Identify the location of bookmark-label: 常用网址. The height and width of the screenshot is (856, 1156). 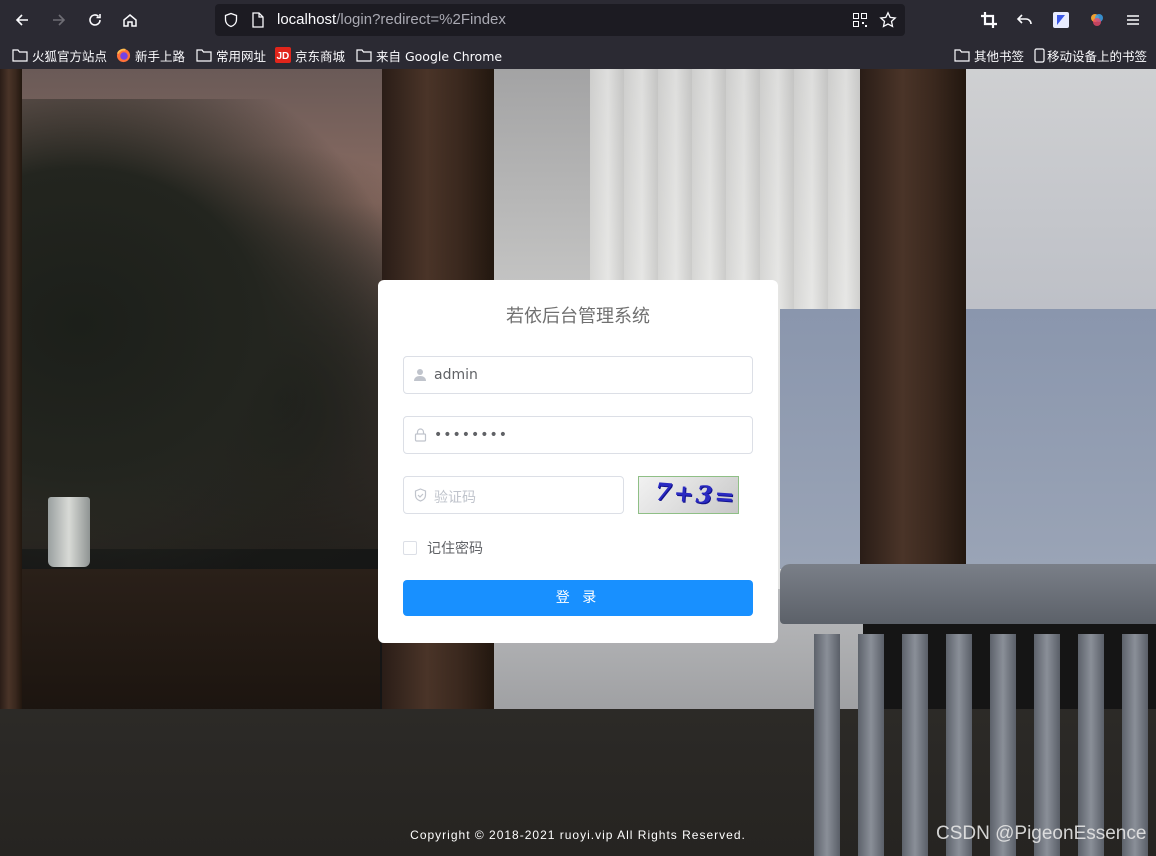
(241, 56).